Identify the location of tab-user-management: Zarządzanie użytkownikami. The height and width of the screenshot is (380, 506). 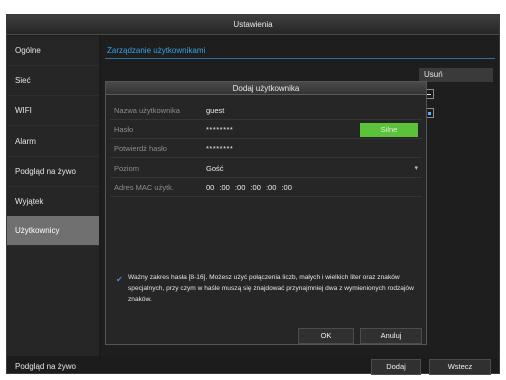
(156, 50).